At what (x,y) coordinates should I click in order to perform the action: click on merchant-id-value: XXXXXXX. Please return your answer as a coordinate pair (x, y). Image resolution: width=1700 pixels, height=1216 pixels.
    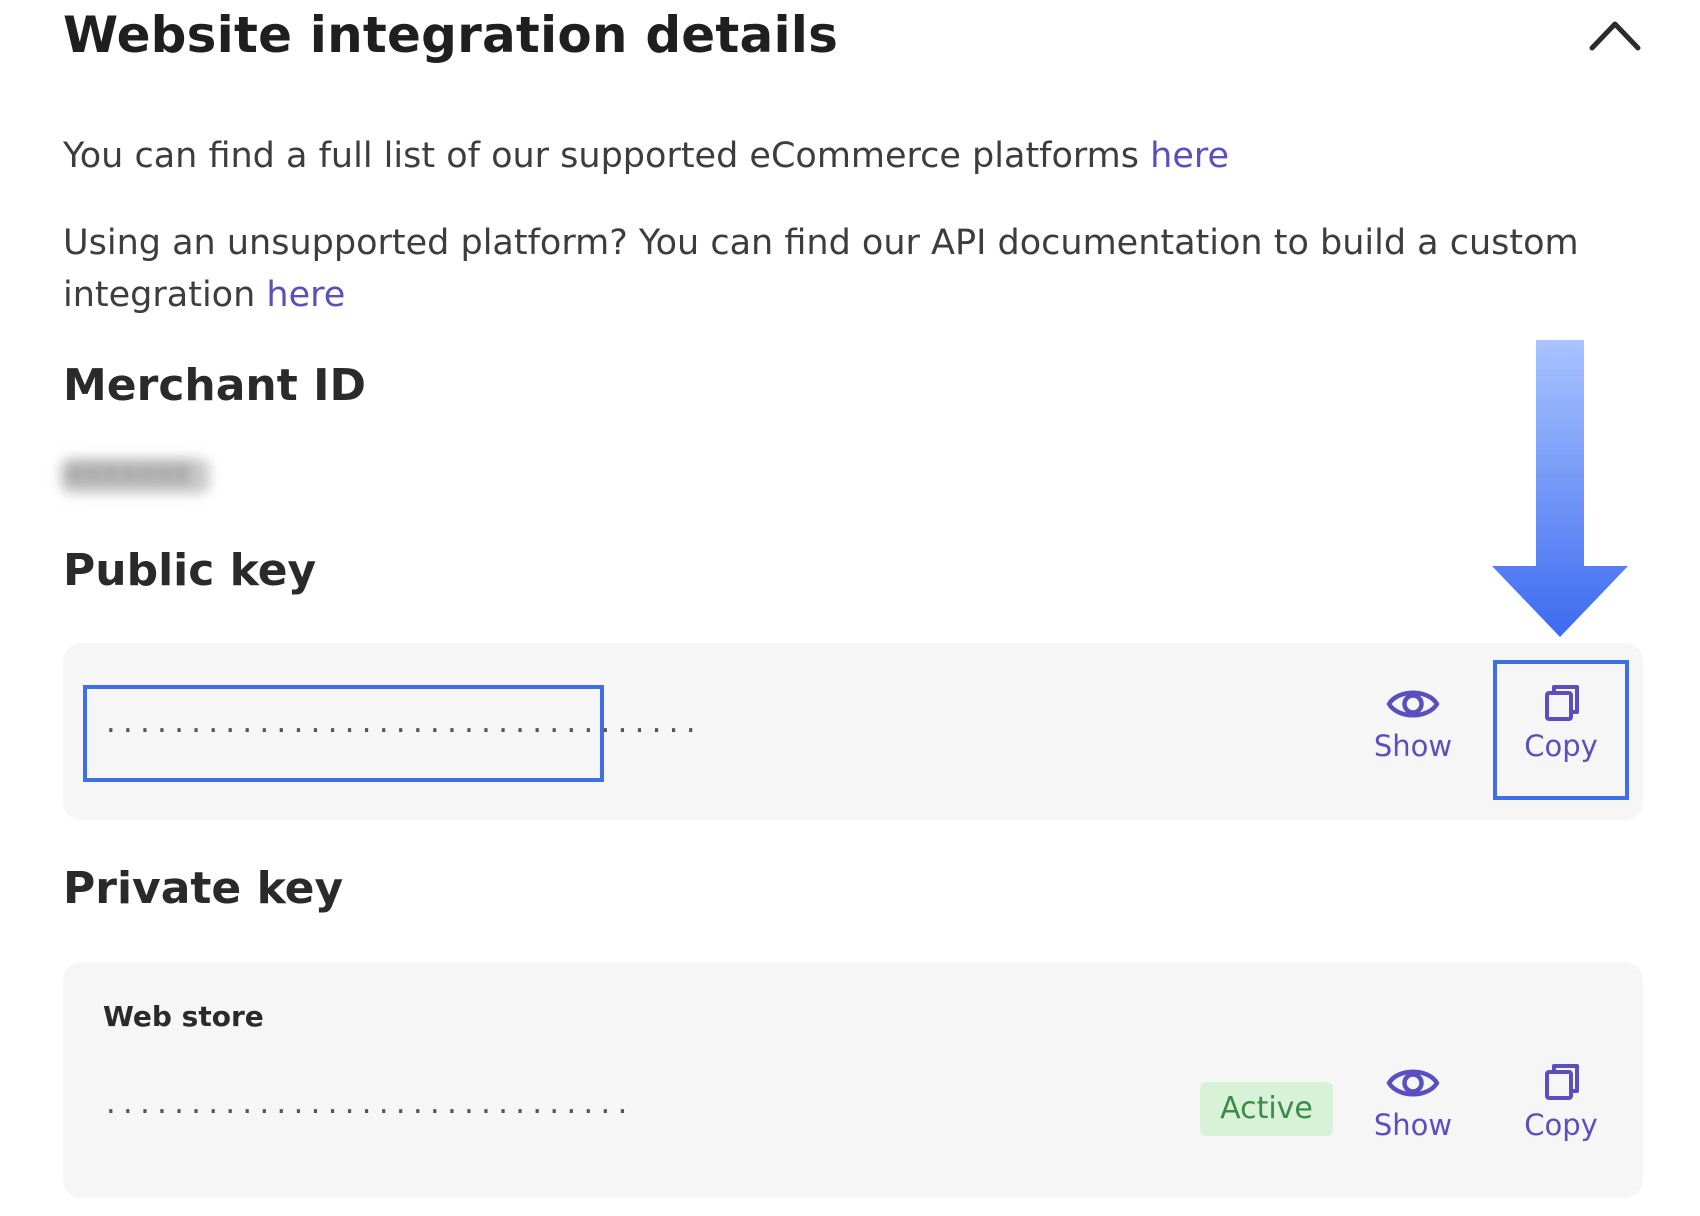
    Looking at the image, I should click on (128, 475).